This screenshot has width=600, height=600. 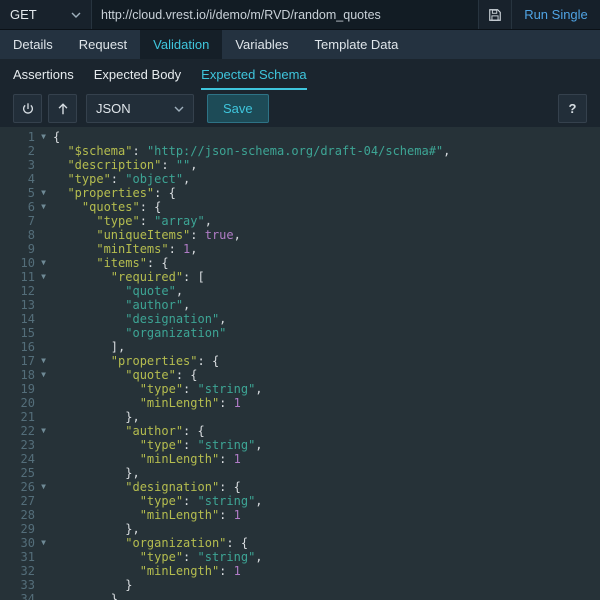 I want to click on line-gutter: 29, so click(x=25, y=529).